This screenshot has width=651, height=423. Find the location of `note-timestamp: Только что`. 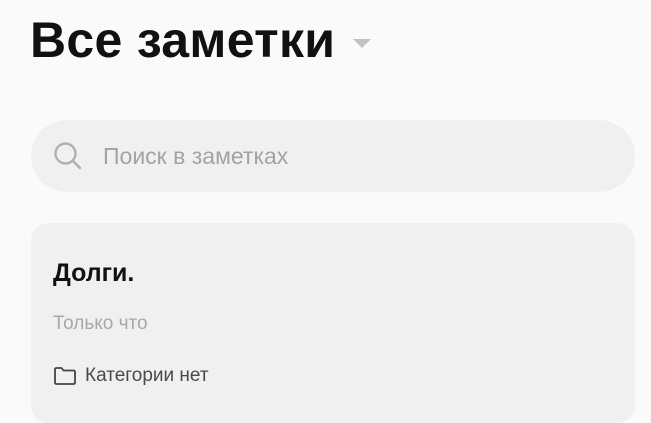

note-timestamp: Только что is located at coordinates (100, 323).